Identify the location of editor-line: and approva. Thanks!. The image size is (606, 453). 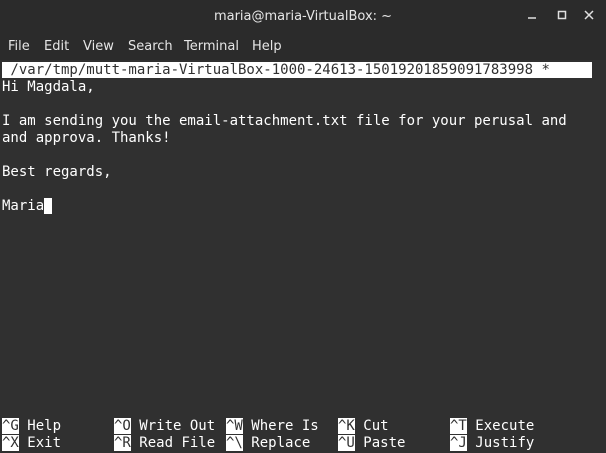
(86, 138).